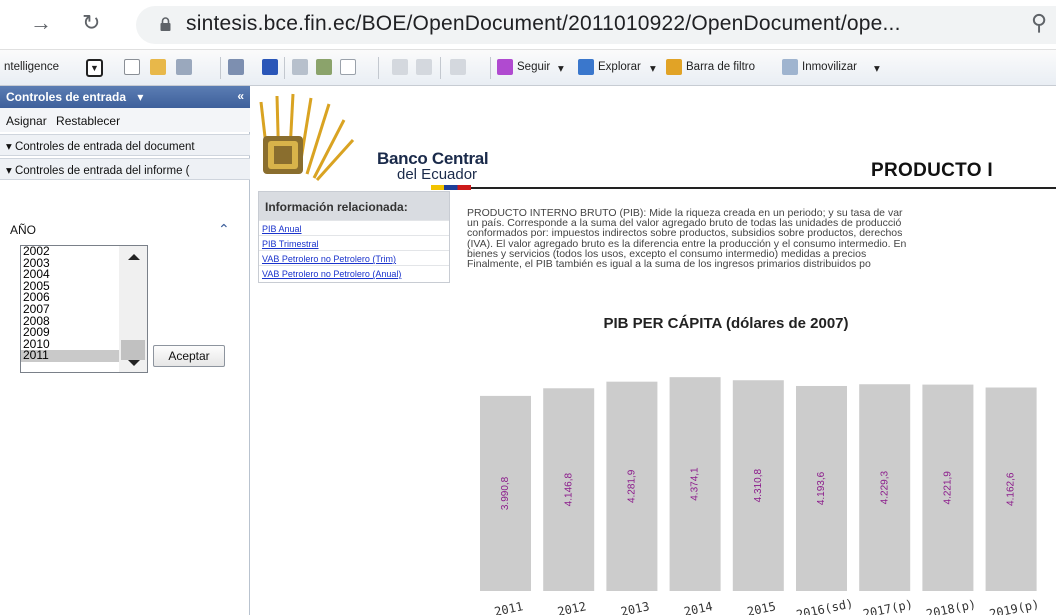 The image size is (1056, 615). Describe the element at coordinates (240, 96) in the screenshot. I see `collapse-panel-icon: «` at that location.